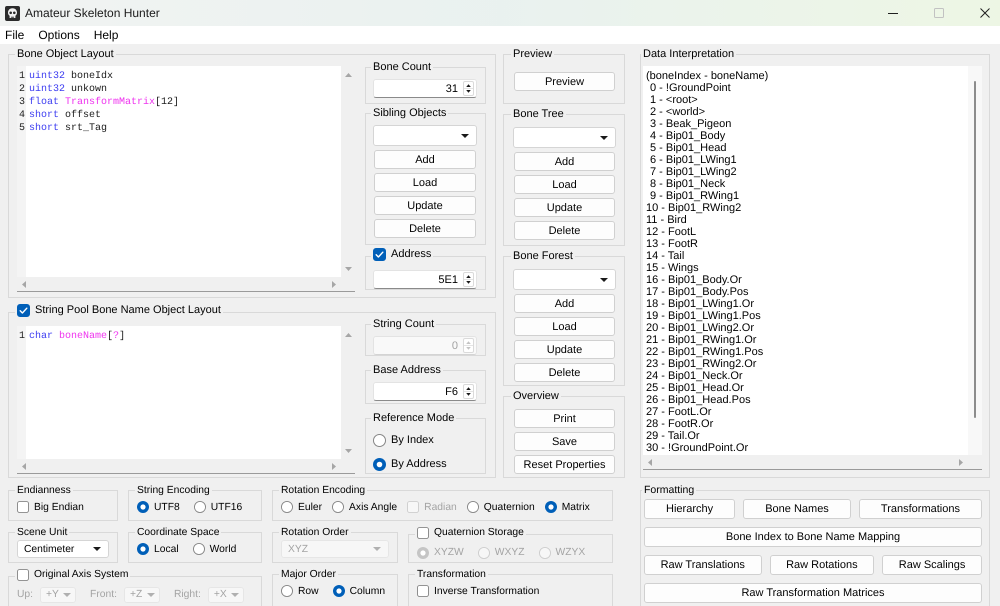  I want to click on scrollbar-thumb, so click(975, 249).